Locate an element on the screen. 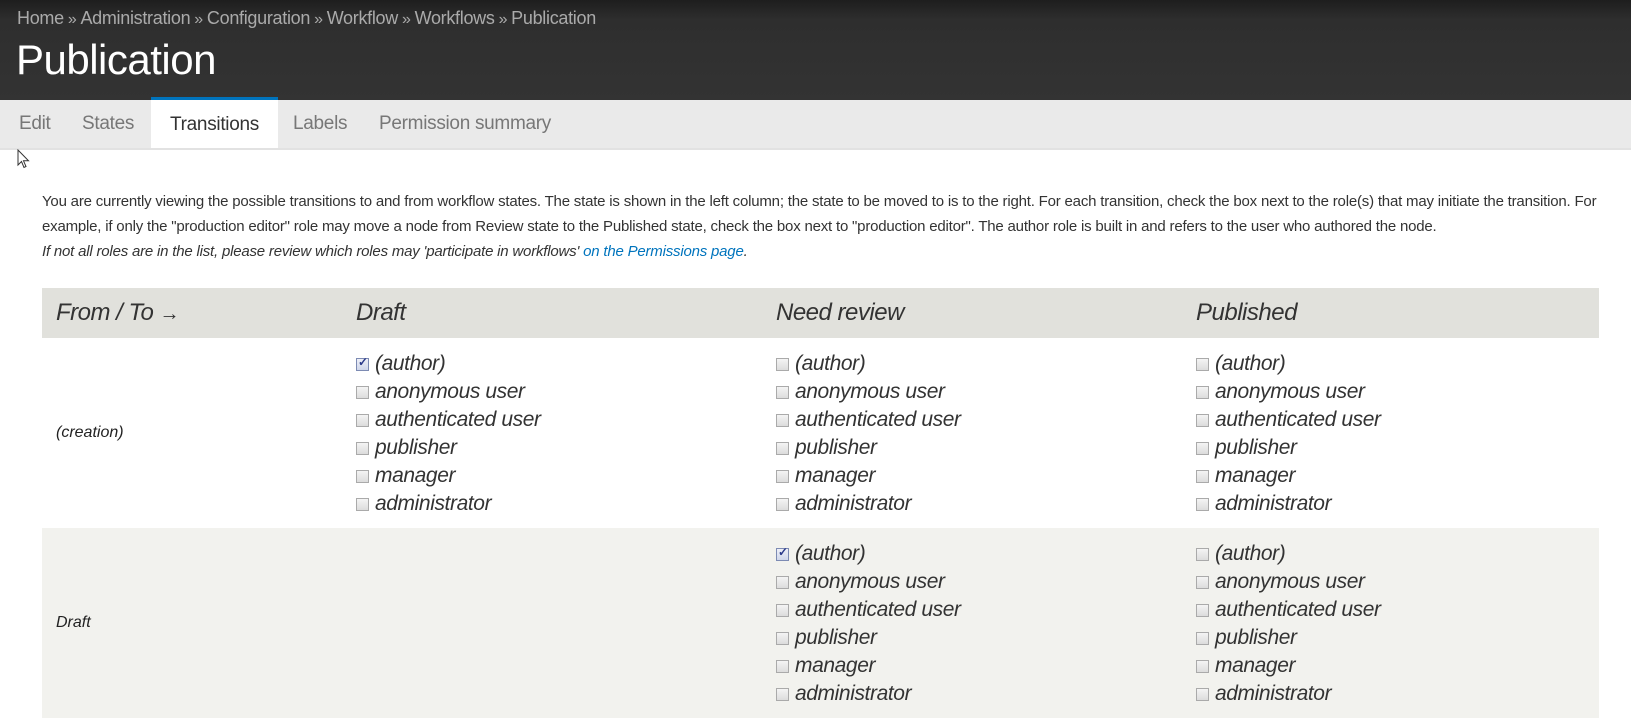  tab-states: States is located at coordinates (108, 124).